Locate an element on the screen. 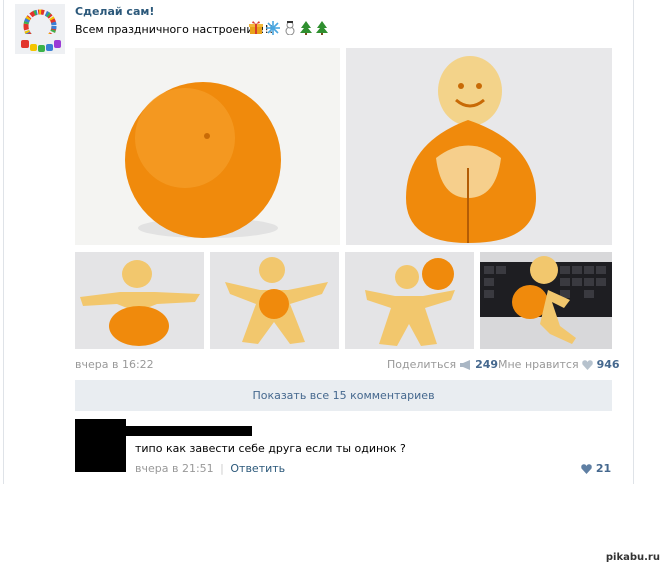 The image size is (664, 567). commenter-avatar-redacted is located at coordinates (100, 445).